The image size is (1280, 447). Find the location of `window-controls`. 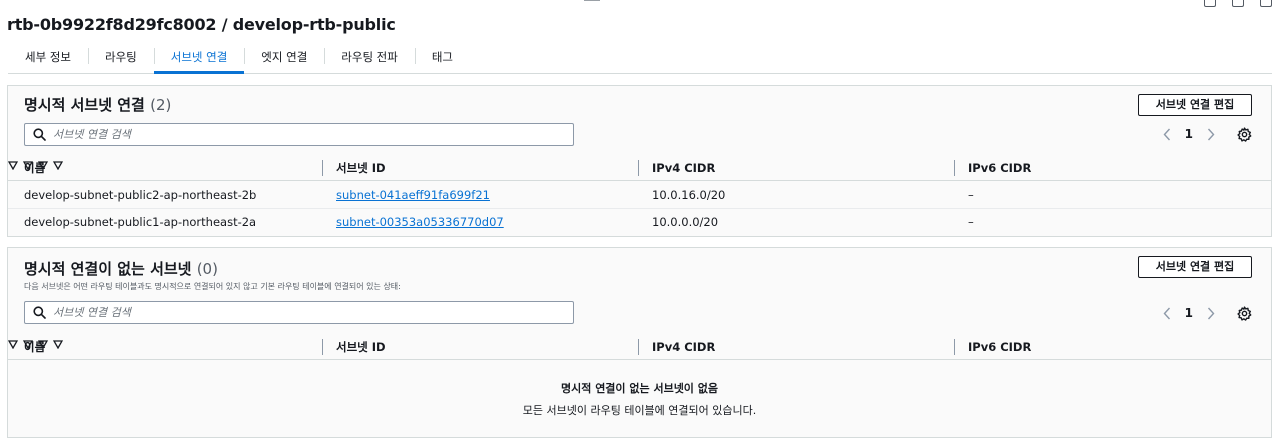

window-controls is located at coordinates (1238, 3).